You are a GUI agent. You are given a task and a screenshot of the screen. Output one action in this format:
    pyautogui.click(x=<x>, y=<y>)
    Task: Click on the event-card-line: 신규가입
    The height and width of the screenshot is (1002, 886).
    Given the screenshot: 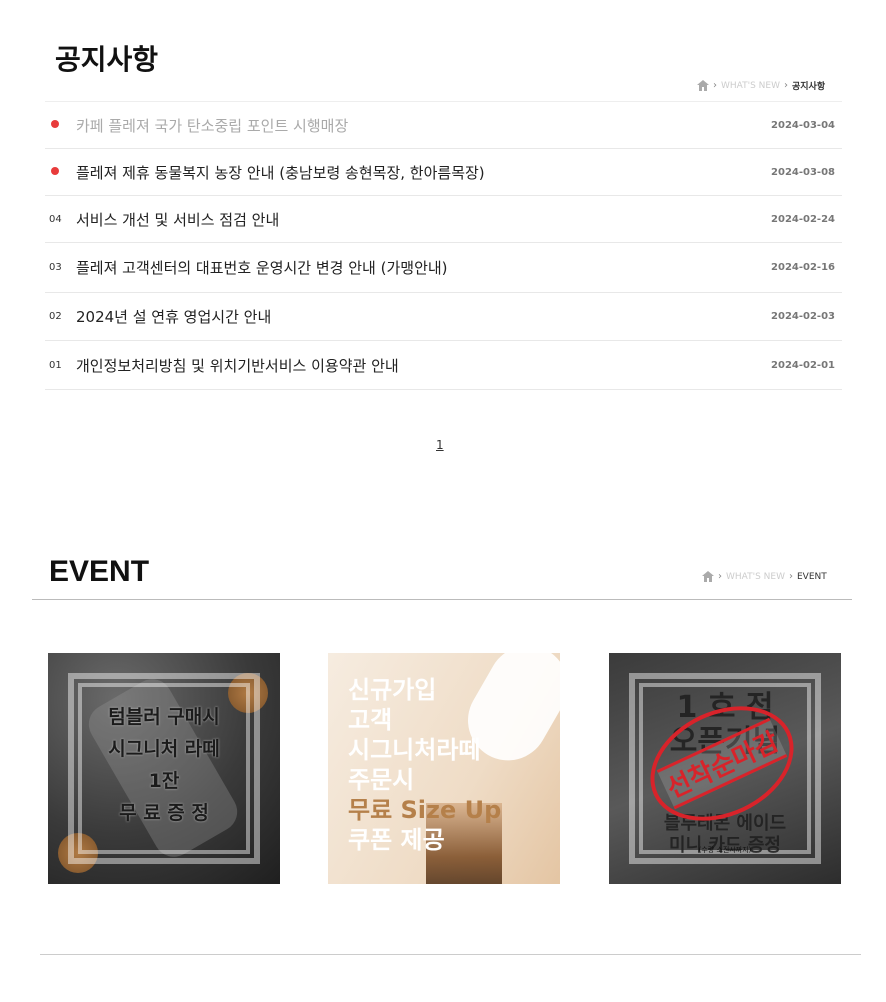 What is the action you would take?
    pyautogui.click(x=392, y=690)
    